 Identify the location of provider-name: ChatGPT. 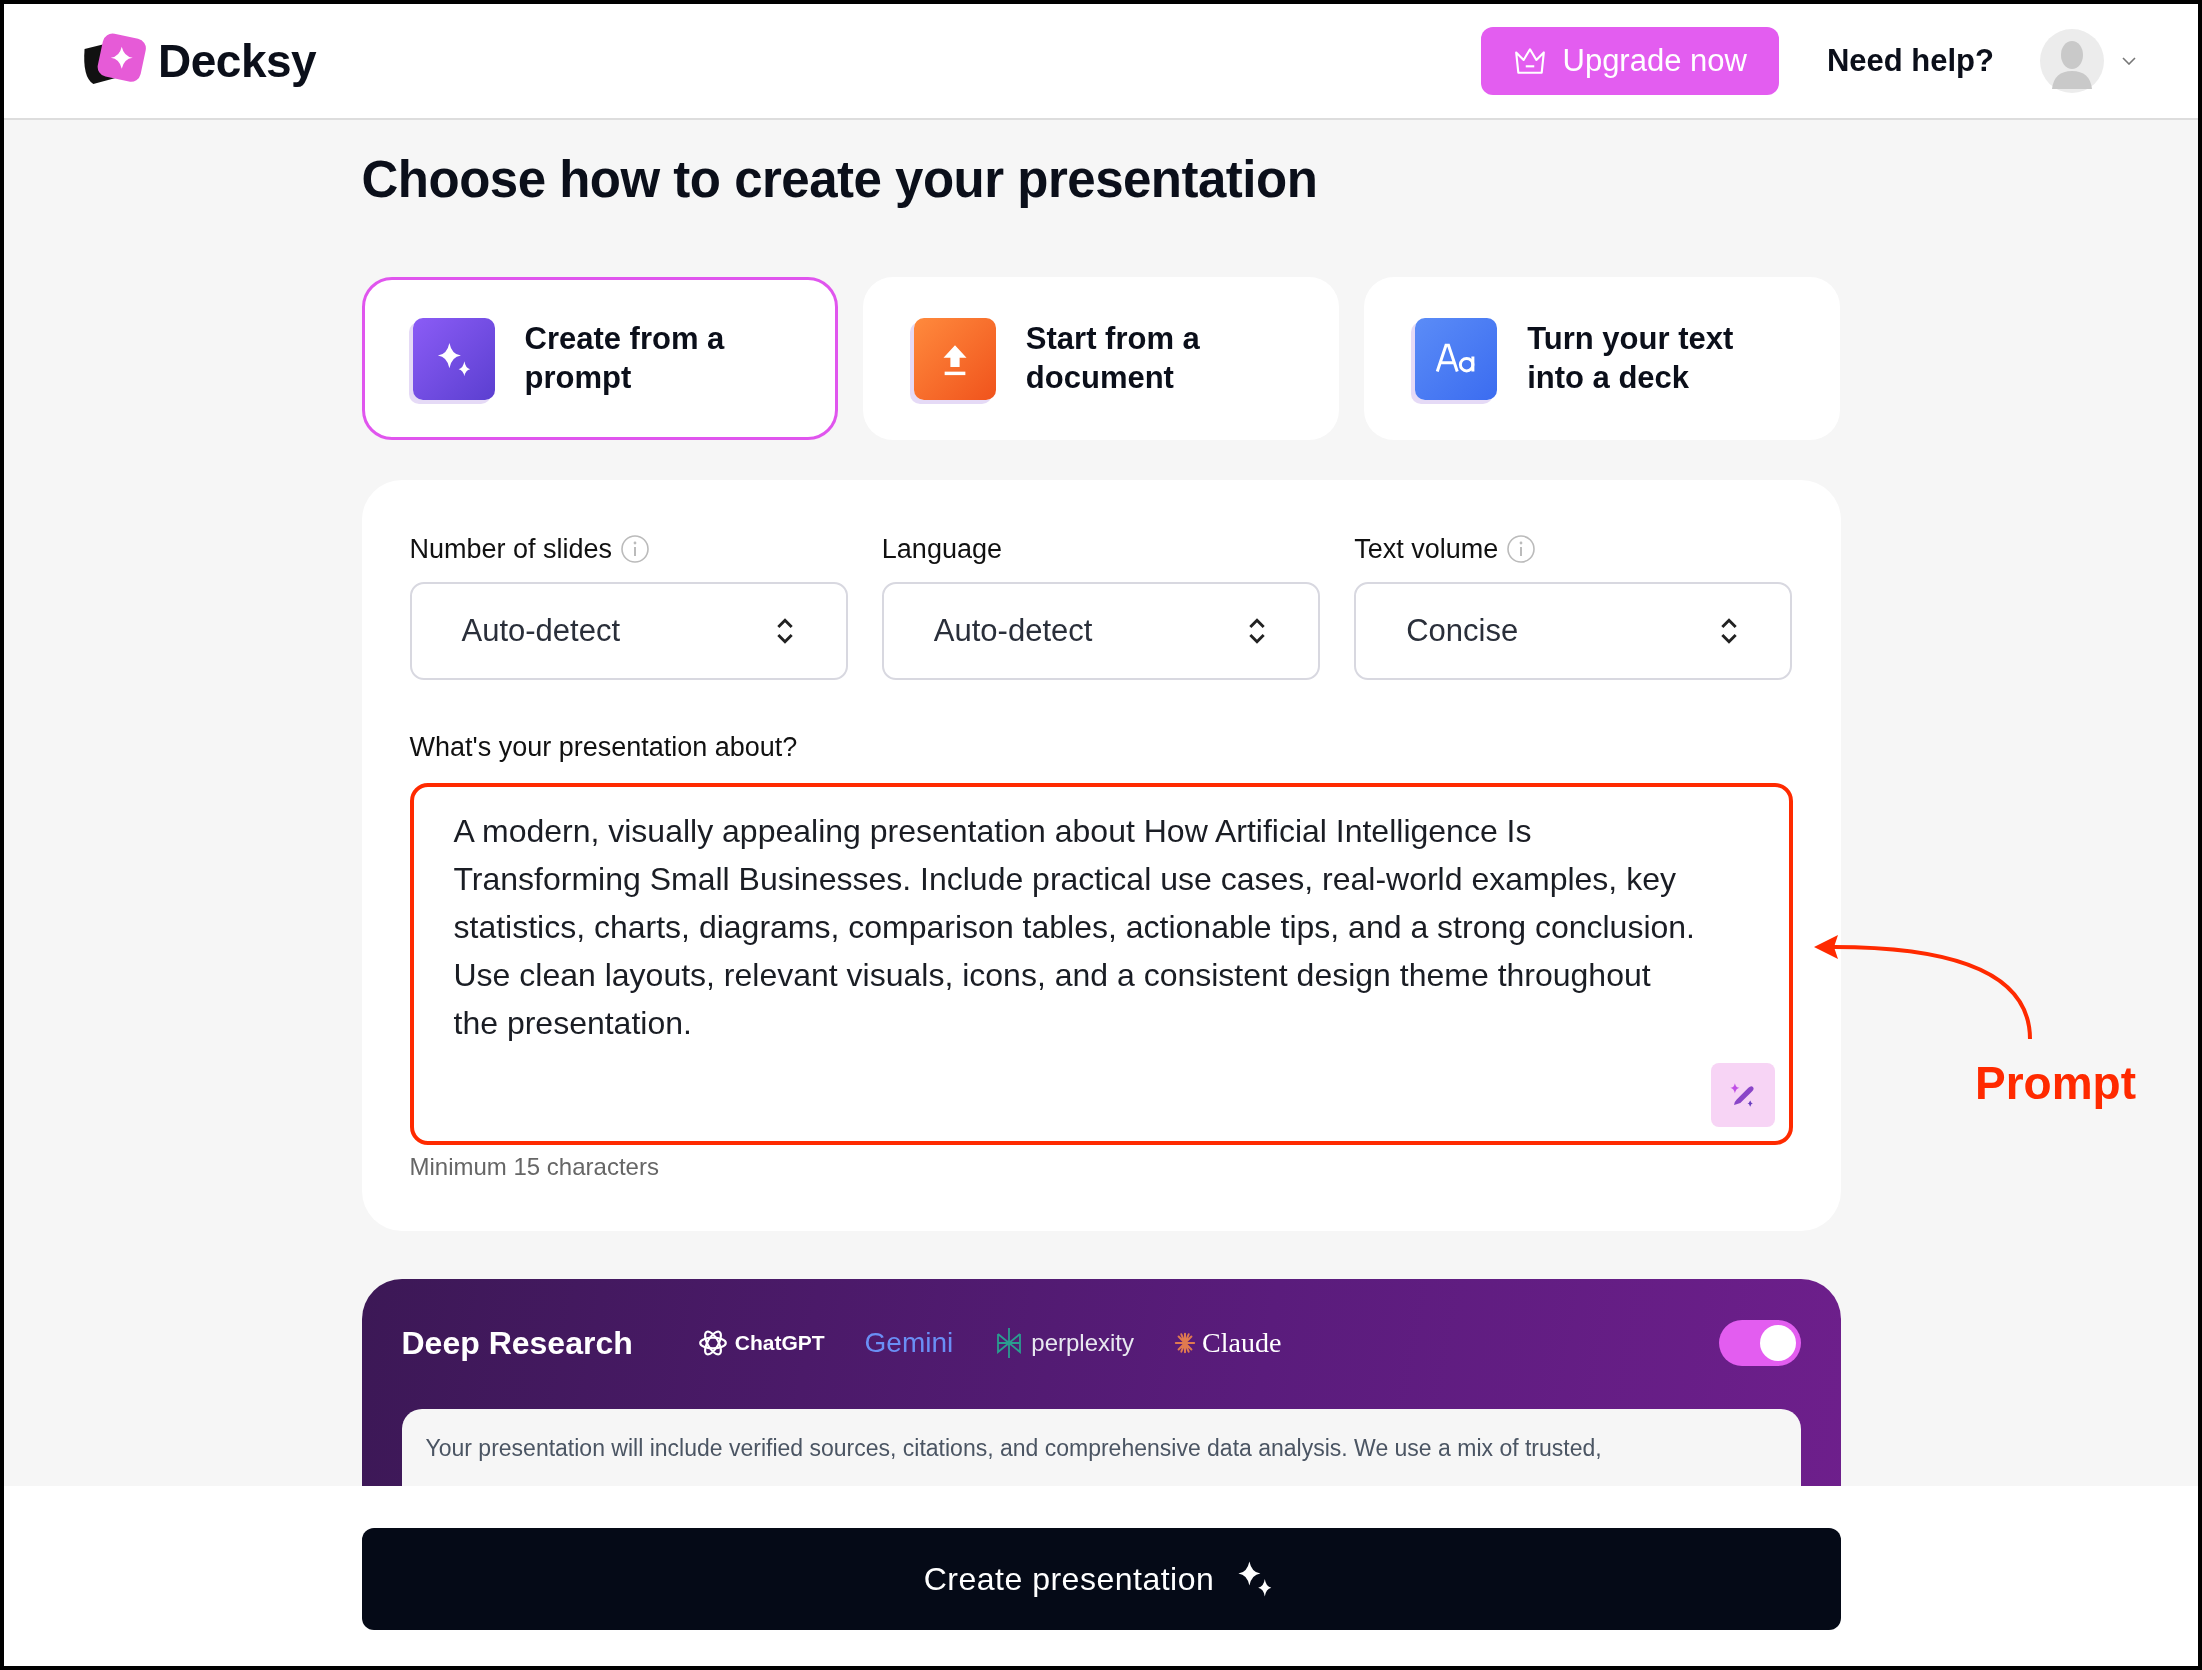
(779, 1343).